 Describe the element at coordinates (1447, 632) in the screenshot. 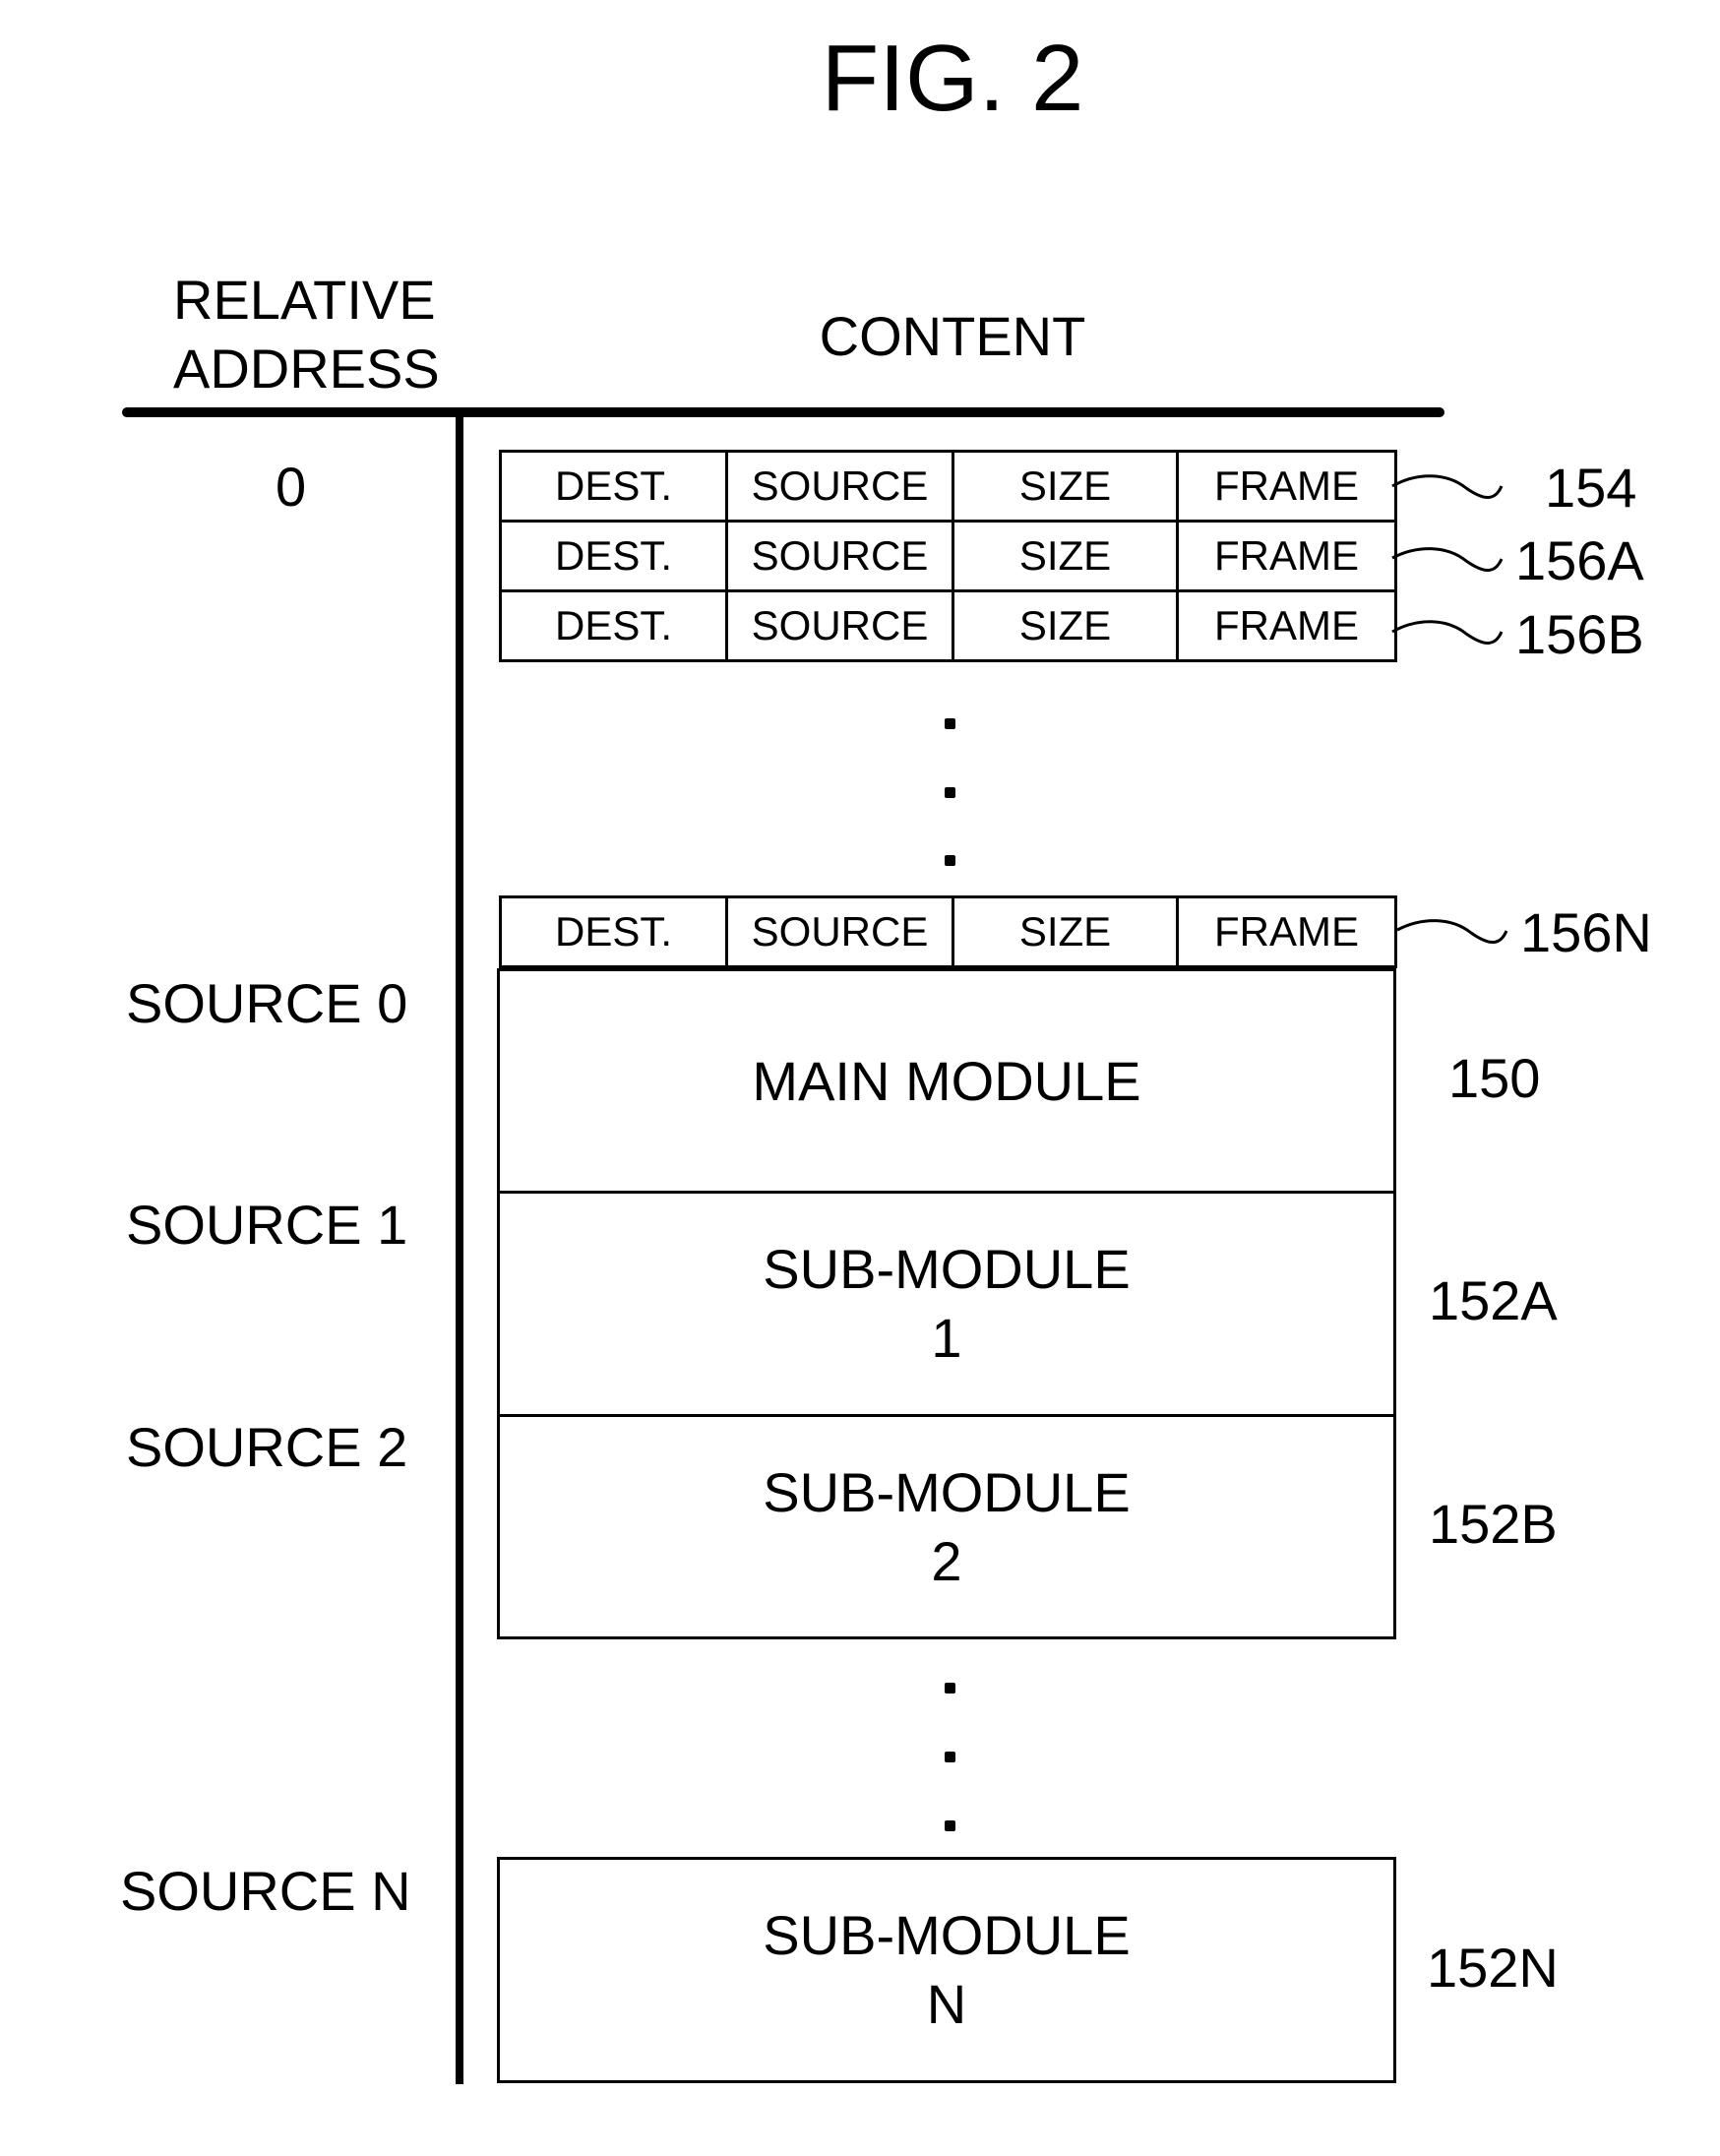

I see `leader-156b` at that location.